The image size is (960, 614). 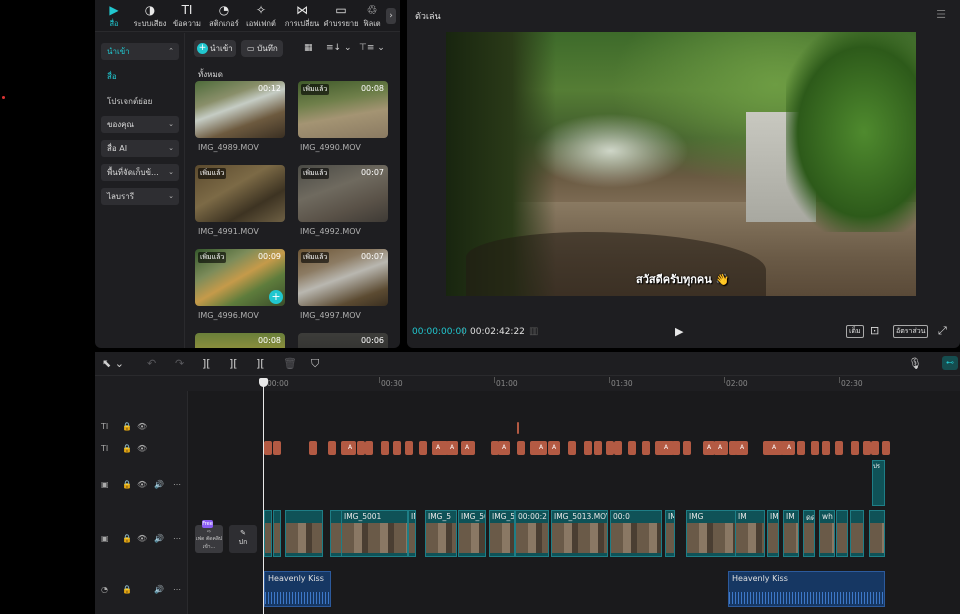 I want to click on aspect-ratio-button: อัตราส่วน, so click(x=911, y=331).